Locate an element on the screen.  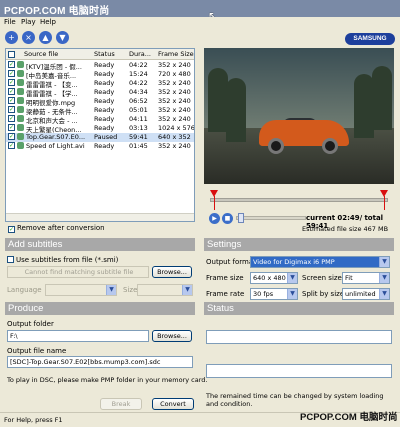
column-frame-size: Frame Size is located at coordinates (176, 54).